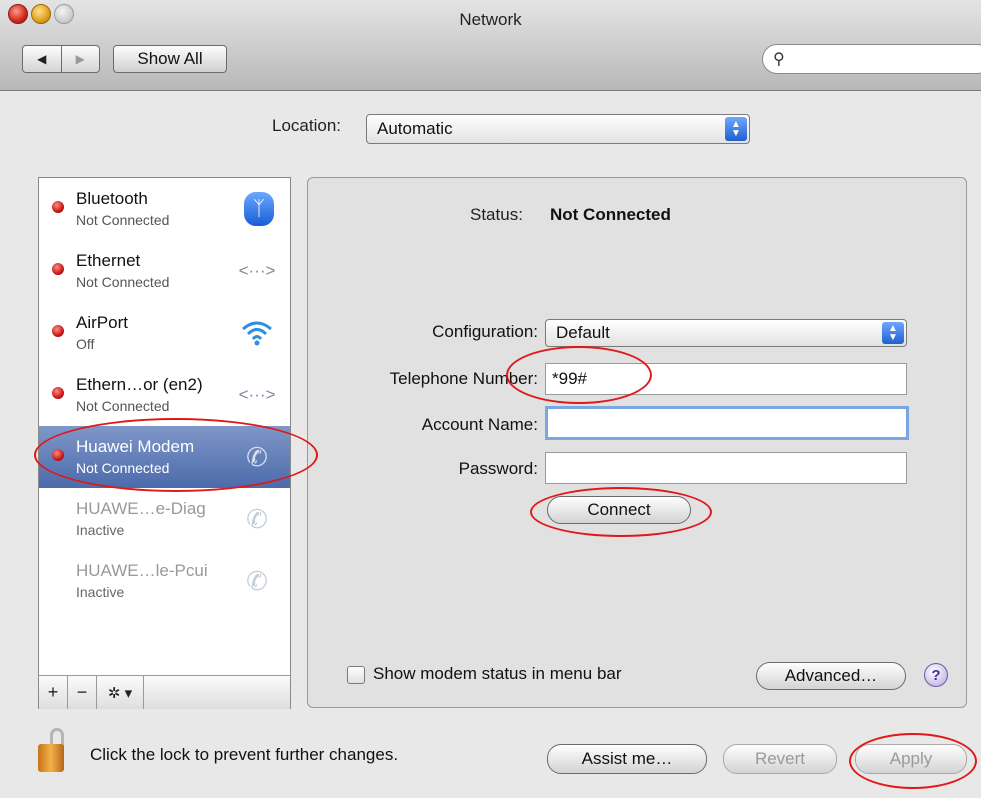 Image resolution: width=981 pixels, height=798 pixels. I want to click on location-value: Automatic, so click(415, 128).